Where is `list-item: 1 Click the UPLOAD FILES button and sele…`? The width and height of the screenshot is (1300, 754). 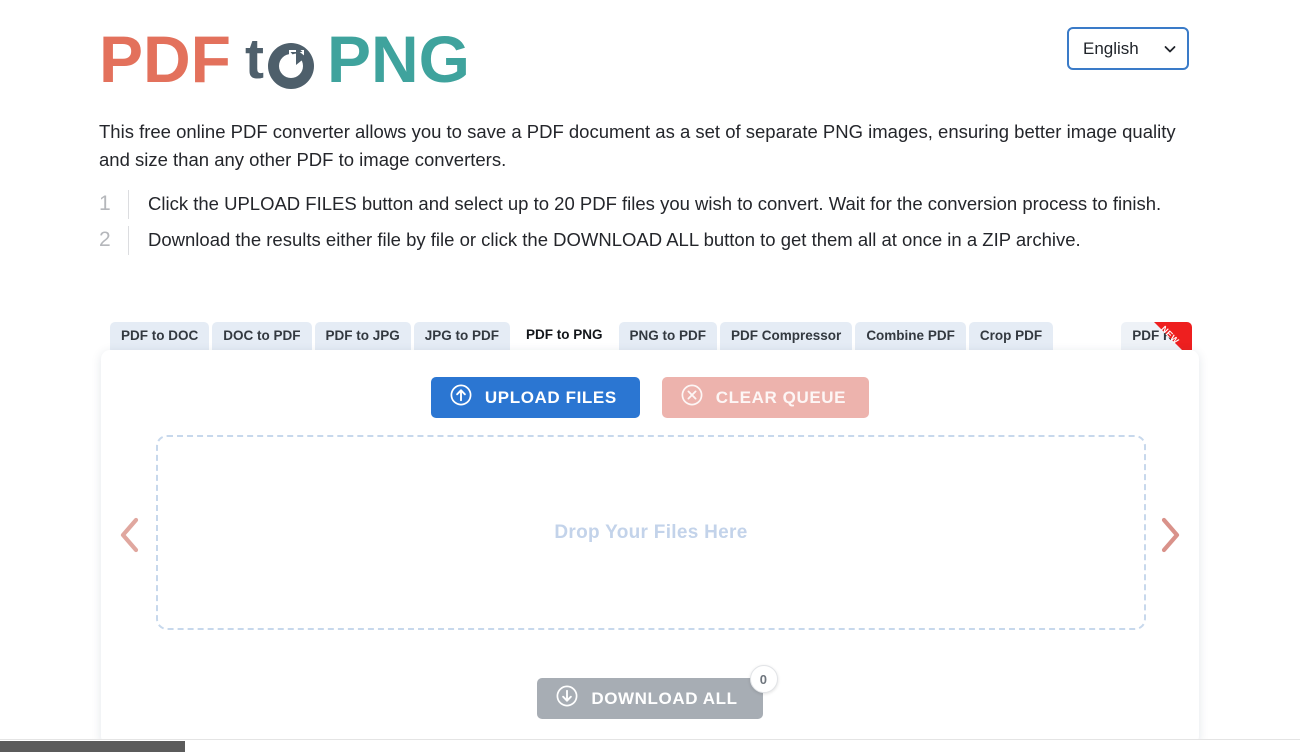
list-item: 1 Click the UPLOAD FILES button and sele… is located at coordinates (641, 208).